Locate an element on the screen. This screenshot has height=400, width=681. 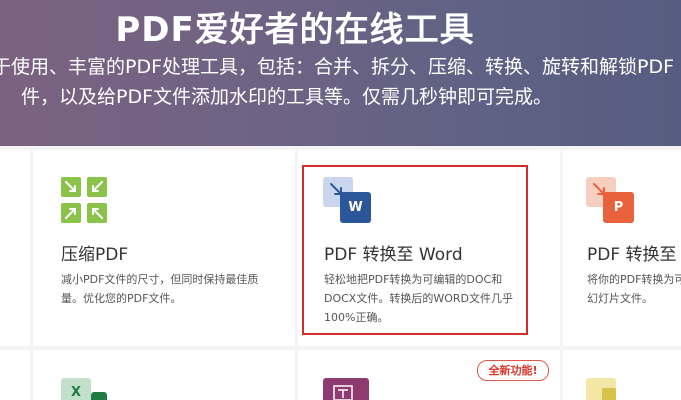
powerpoint-icon-letter: P is located at coordinates (618, 207).